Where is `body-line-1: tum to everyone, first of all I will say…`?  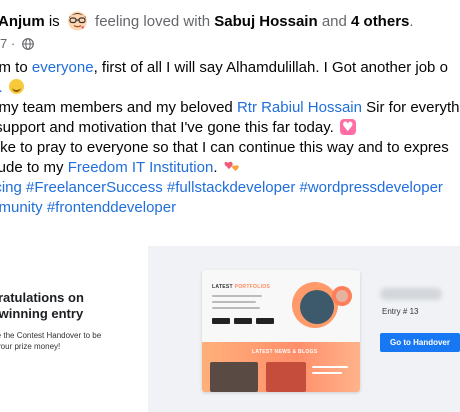 body-line-1: tum to everyone, first of all I will say… is located at coordinates (230, 68).